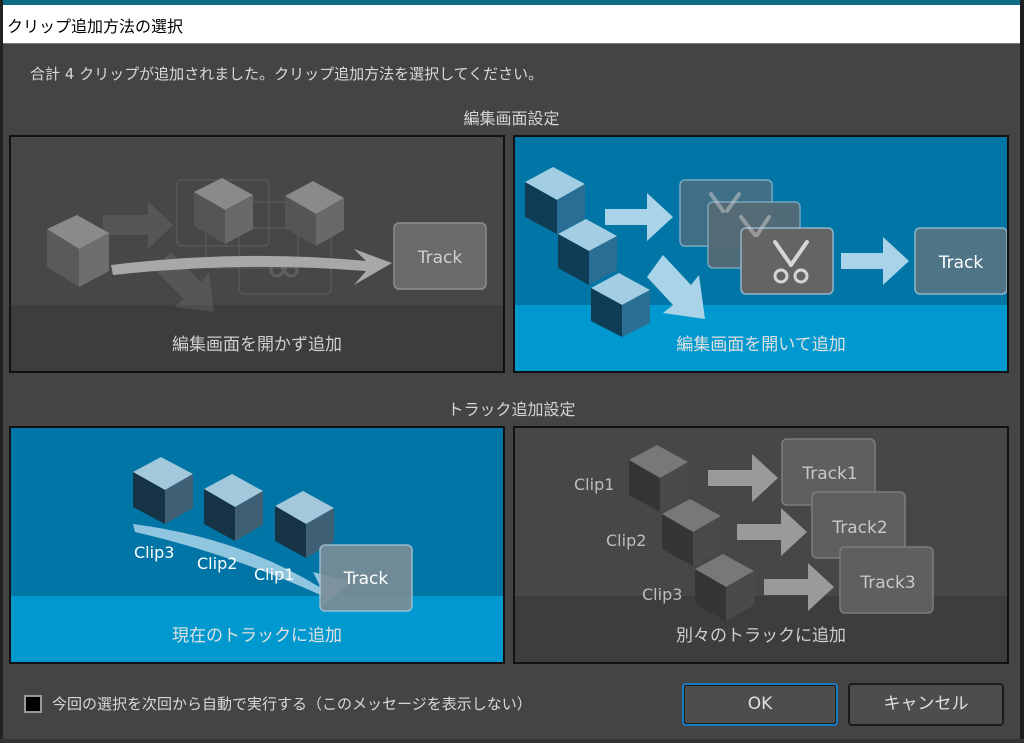  What do you see at coordinates (257, 636) in the screenshot?
I see `option-label: 現在のトラックに追加` at bounding box center [257, 636].